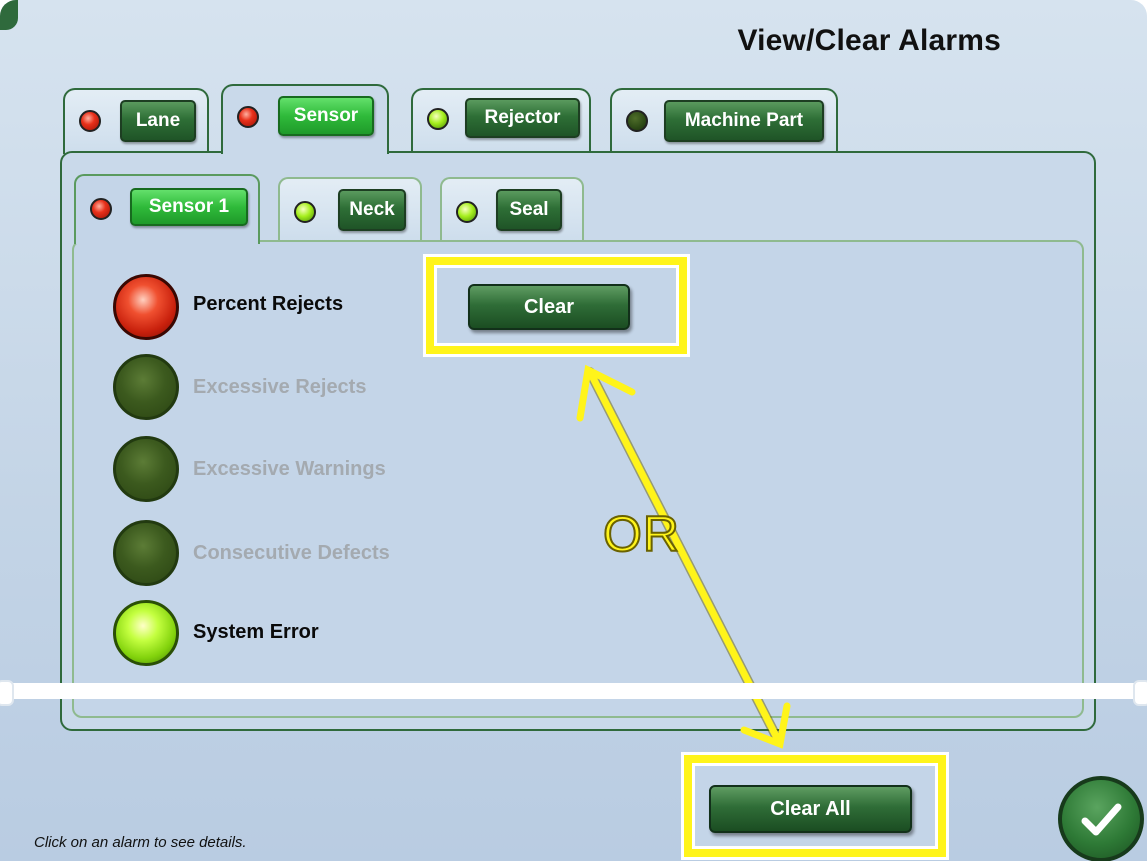 The width and height of the screenshot is (1147, 861). What do you see at coordinates (573, 693) in the screenshot?
I see `divider-line` at bounding box center [573, 693].